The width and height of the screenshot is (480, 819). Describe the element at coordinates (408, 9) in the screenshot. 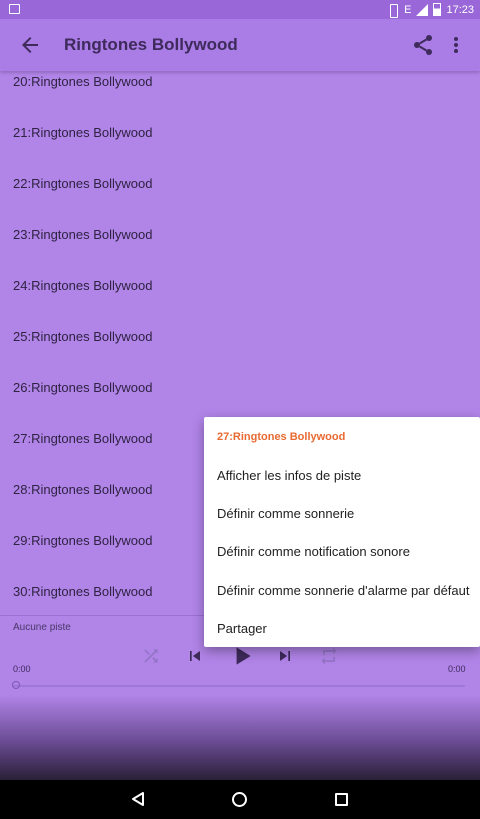

I see `network-type: E` at that location.